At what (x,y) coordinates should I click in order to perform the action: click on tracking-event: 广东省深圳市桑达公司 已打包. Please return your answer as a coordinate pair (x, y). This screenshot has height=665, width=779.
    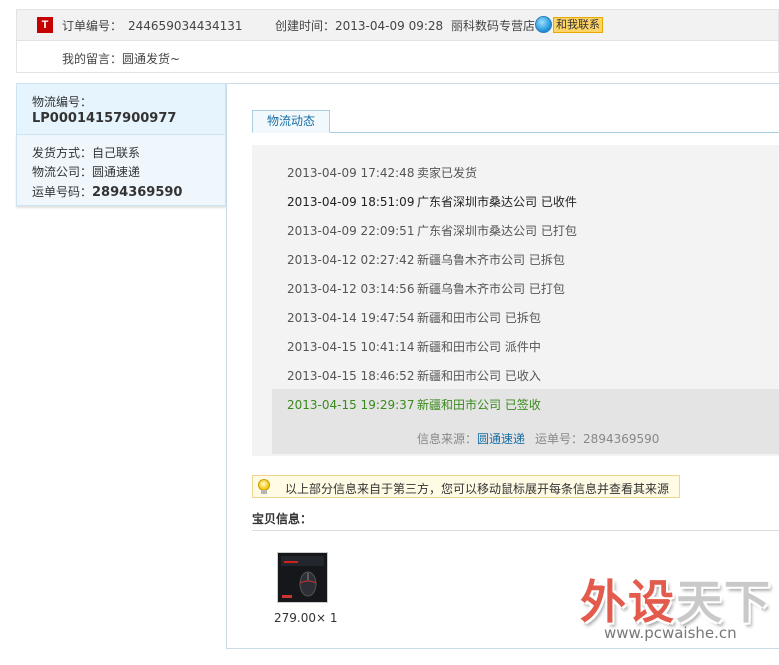
    Looking at the image, I should click on (497, 231).